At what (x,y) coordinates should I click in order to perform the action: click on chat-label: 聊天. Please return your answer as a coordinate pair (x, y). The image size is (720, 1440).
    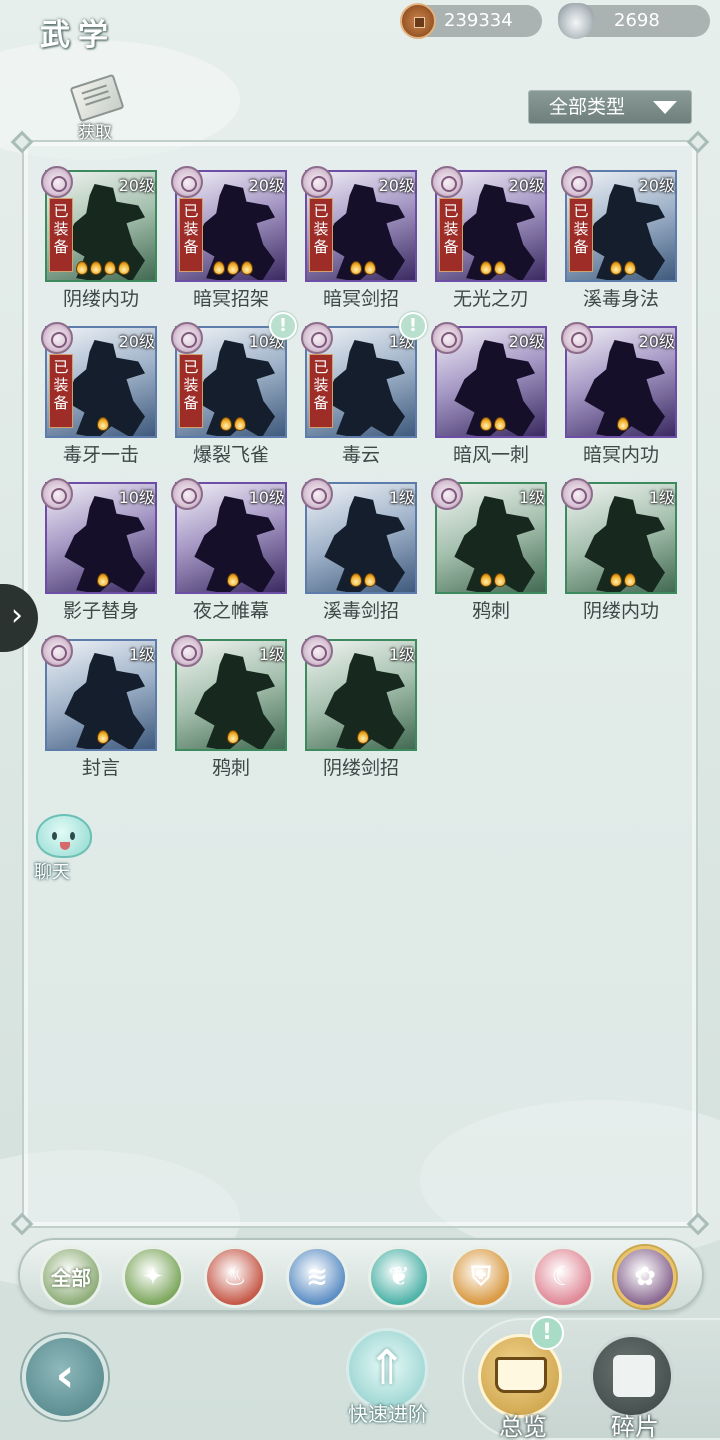
    Looking at the image, I should click on (52, 872).